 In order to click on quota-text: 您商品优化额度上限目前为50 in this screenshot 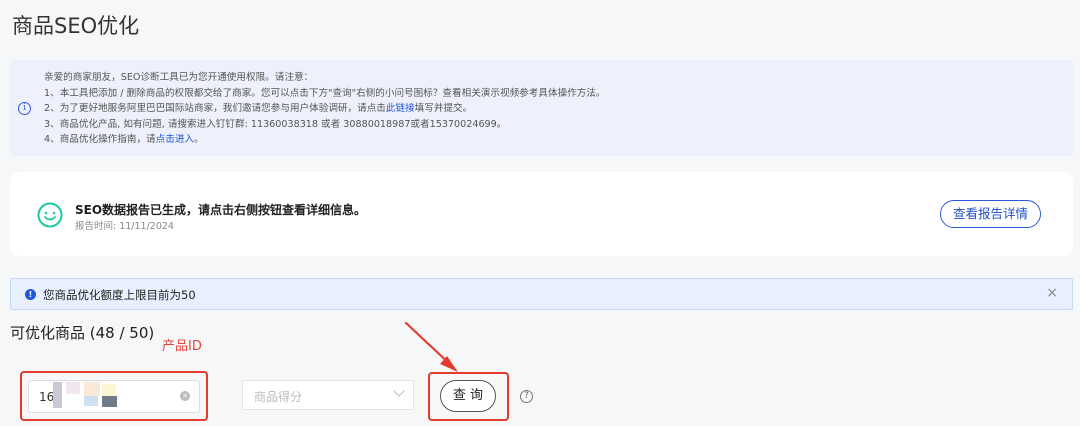, I will do `click(119, 295)`.